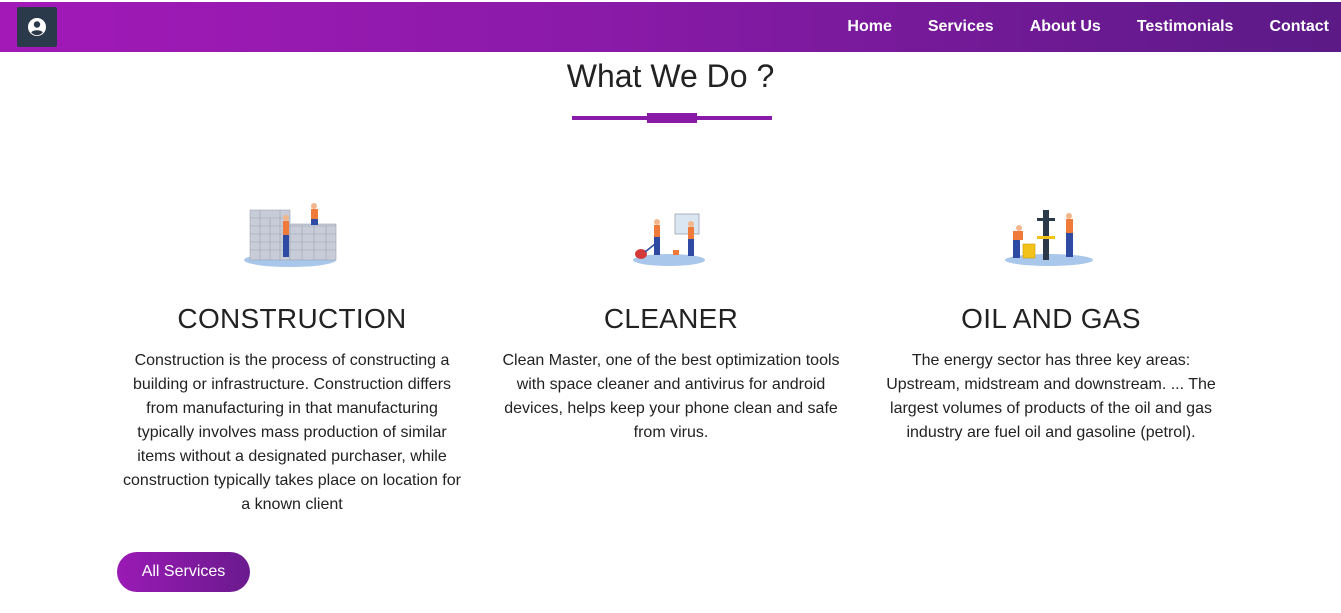  I want to click on user-circle-icon, so click(37, 27).